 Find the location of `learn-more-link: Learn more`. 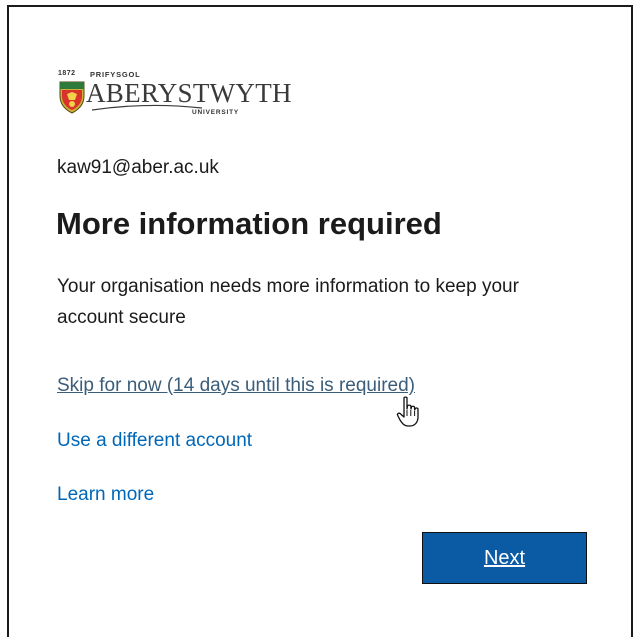

learn-more-link: Learn more is located at coordinates (105, 495).